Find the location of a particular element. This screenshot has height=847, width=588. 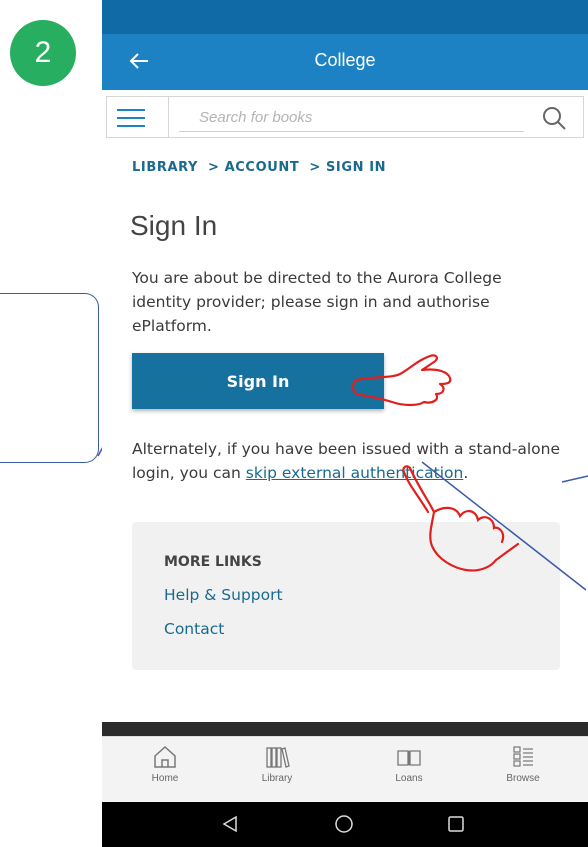

hamburger-menu-icon is located at coordinates (131, 118).